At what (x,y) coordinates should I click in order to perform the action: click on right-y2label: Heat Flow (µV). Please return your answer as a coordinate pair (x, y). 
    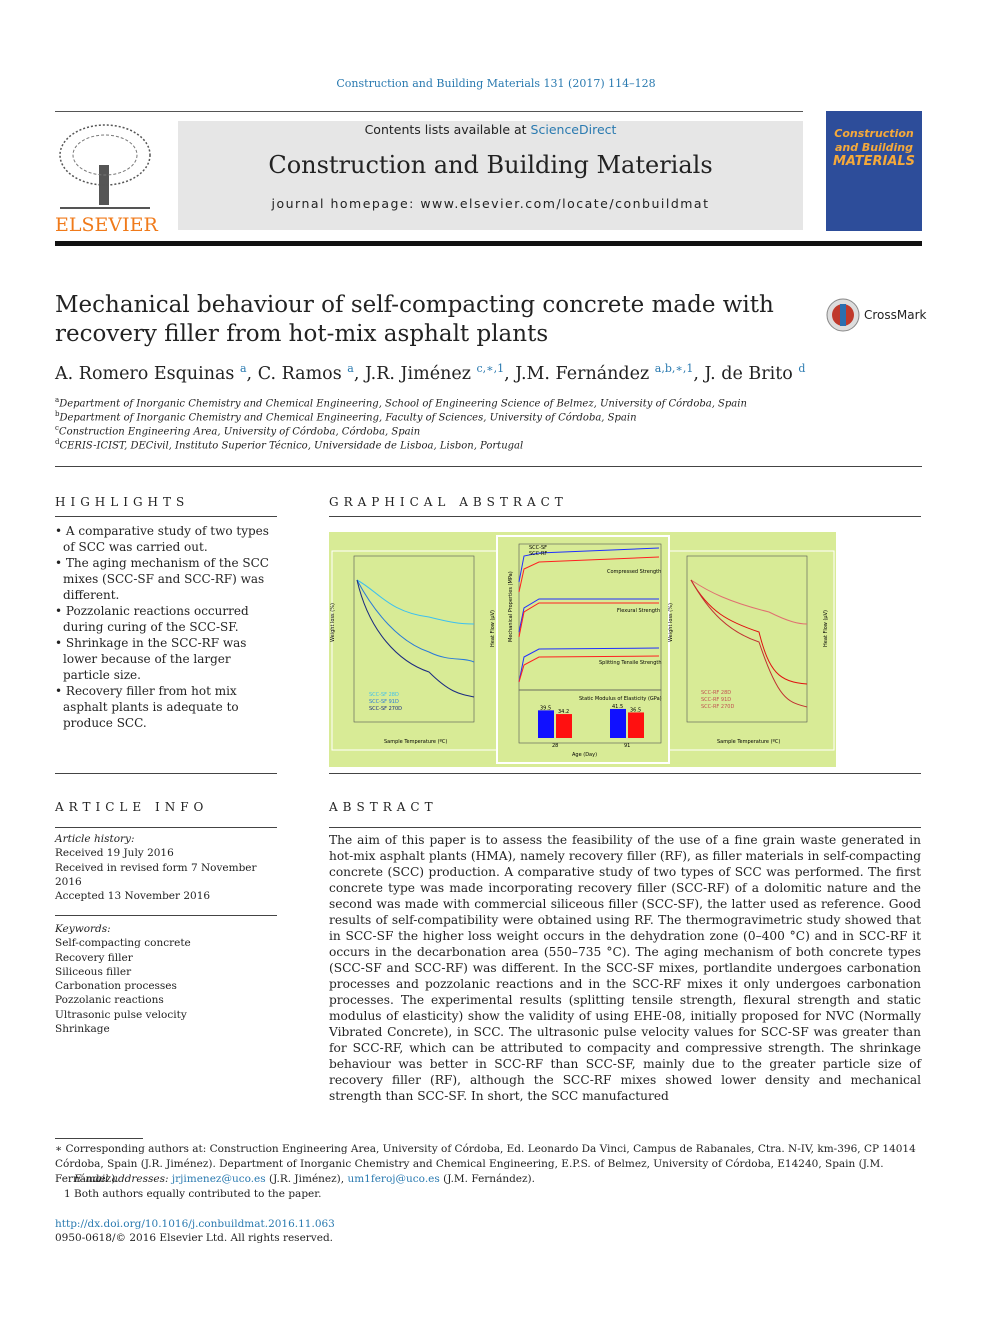
    Looking at the image, I should click on (826, 628).